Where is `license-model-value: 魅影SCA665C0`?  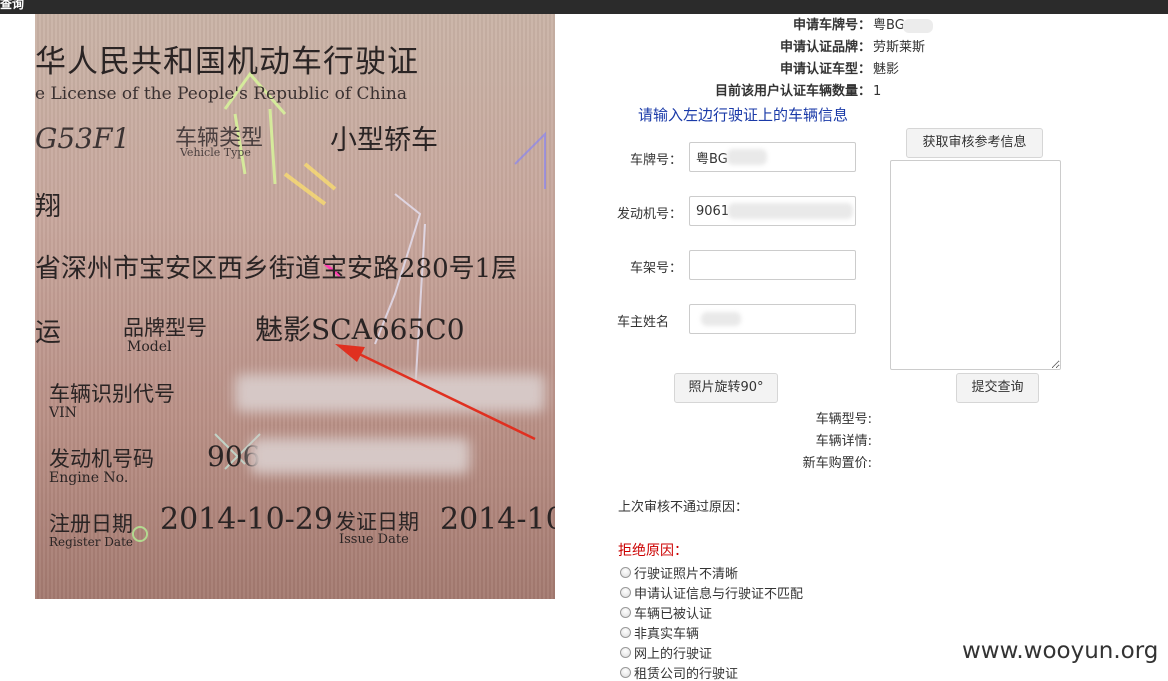 license-model-value: 魅影SCA665C0 is located at coordinates (360, 329).